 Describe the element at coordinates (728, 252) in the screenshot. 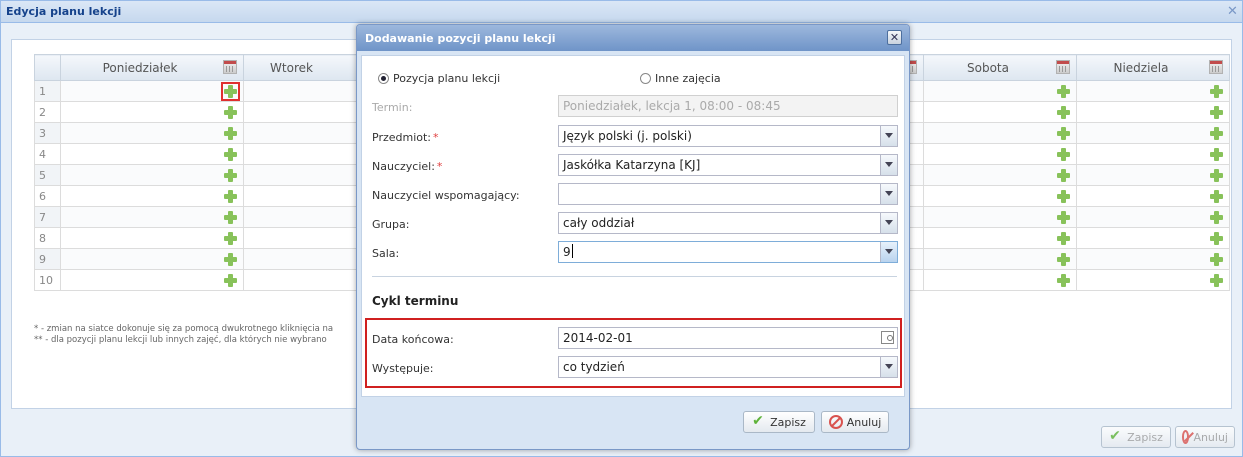

I see `room-combobox: 9` at that location.